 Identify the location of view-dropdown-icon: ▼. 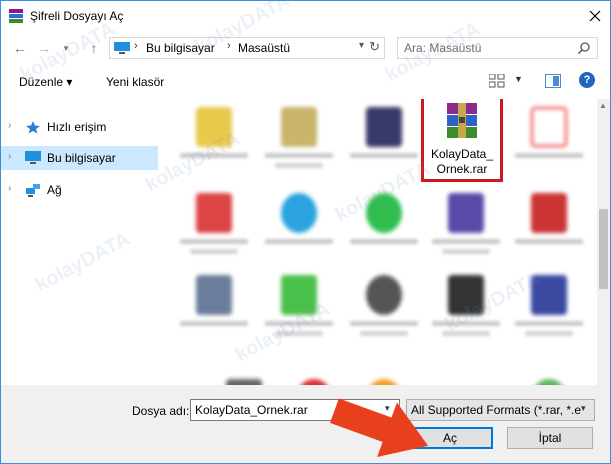
(518, 79).